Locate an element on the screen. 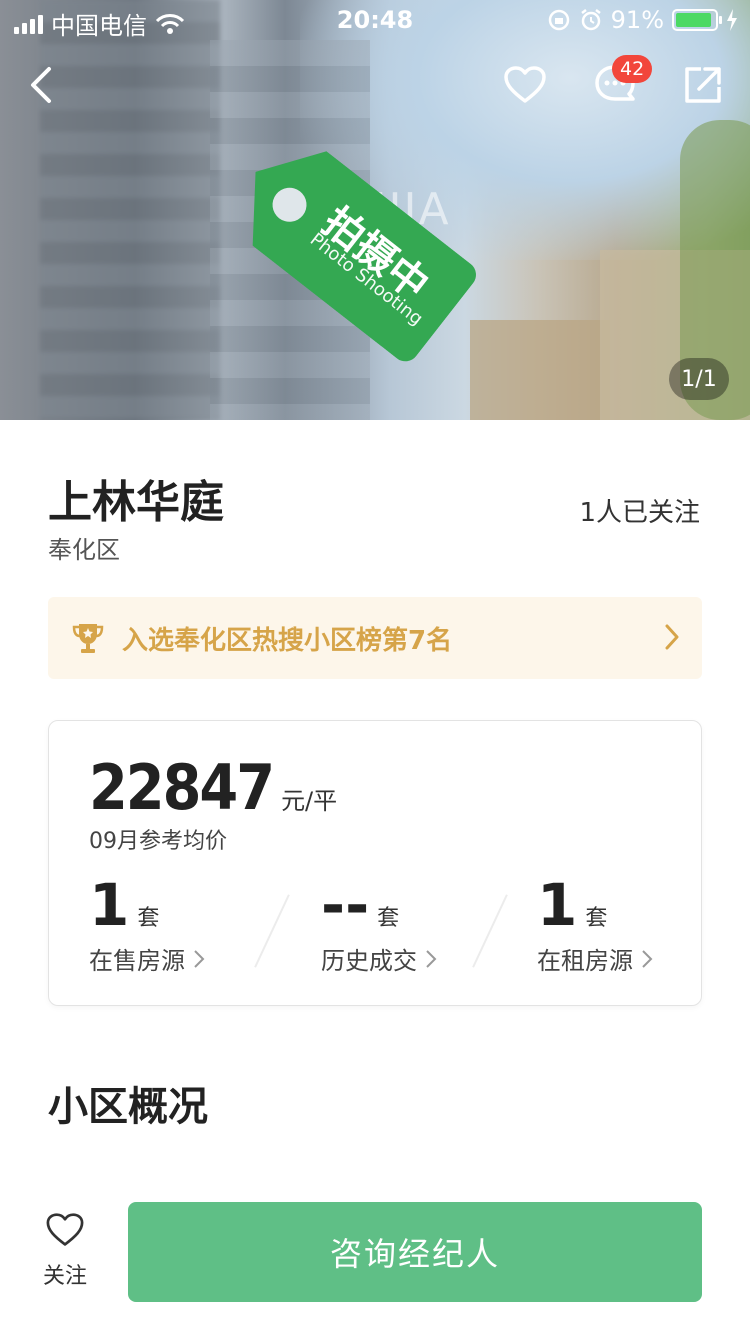 This screenshot has height=1334, width=750. stat-label: 在售房源 is located at coordinates (137, 961).